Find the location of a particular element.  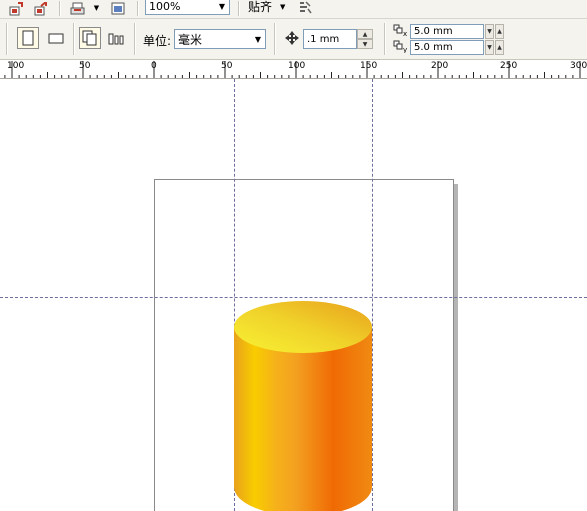

duplicate-y-value: 5.0 mm is located at coordinates (433, 47).